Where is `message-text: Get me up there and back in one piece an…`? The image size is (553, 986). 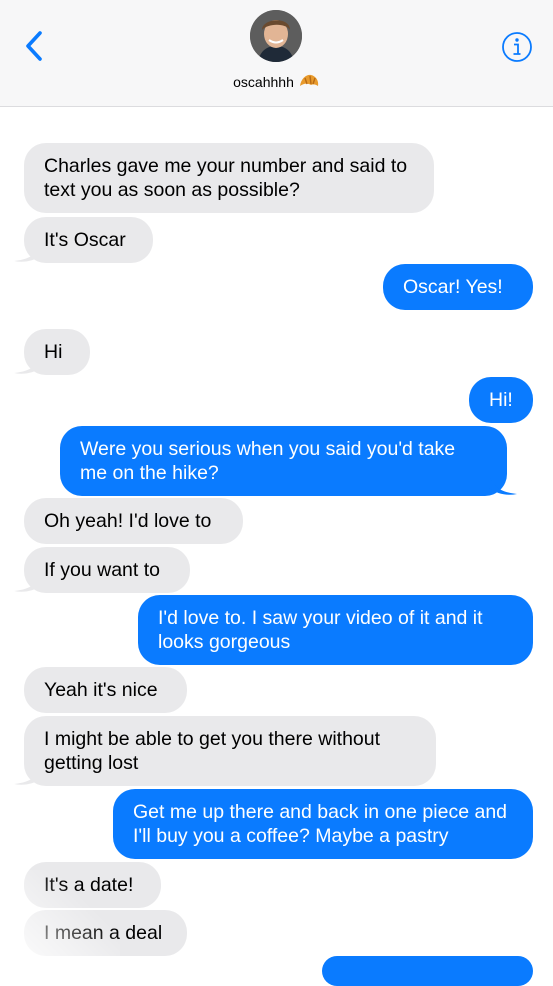 message-text: Get me up there and back in one piece an… is located at coordinates (320, 824).